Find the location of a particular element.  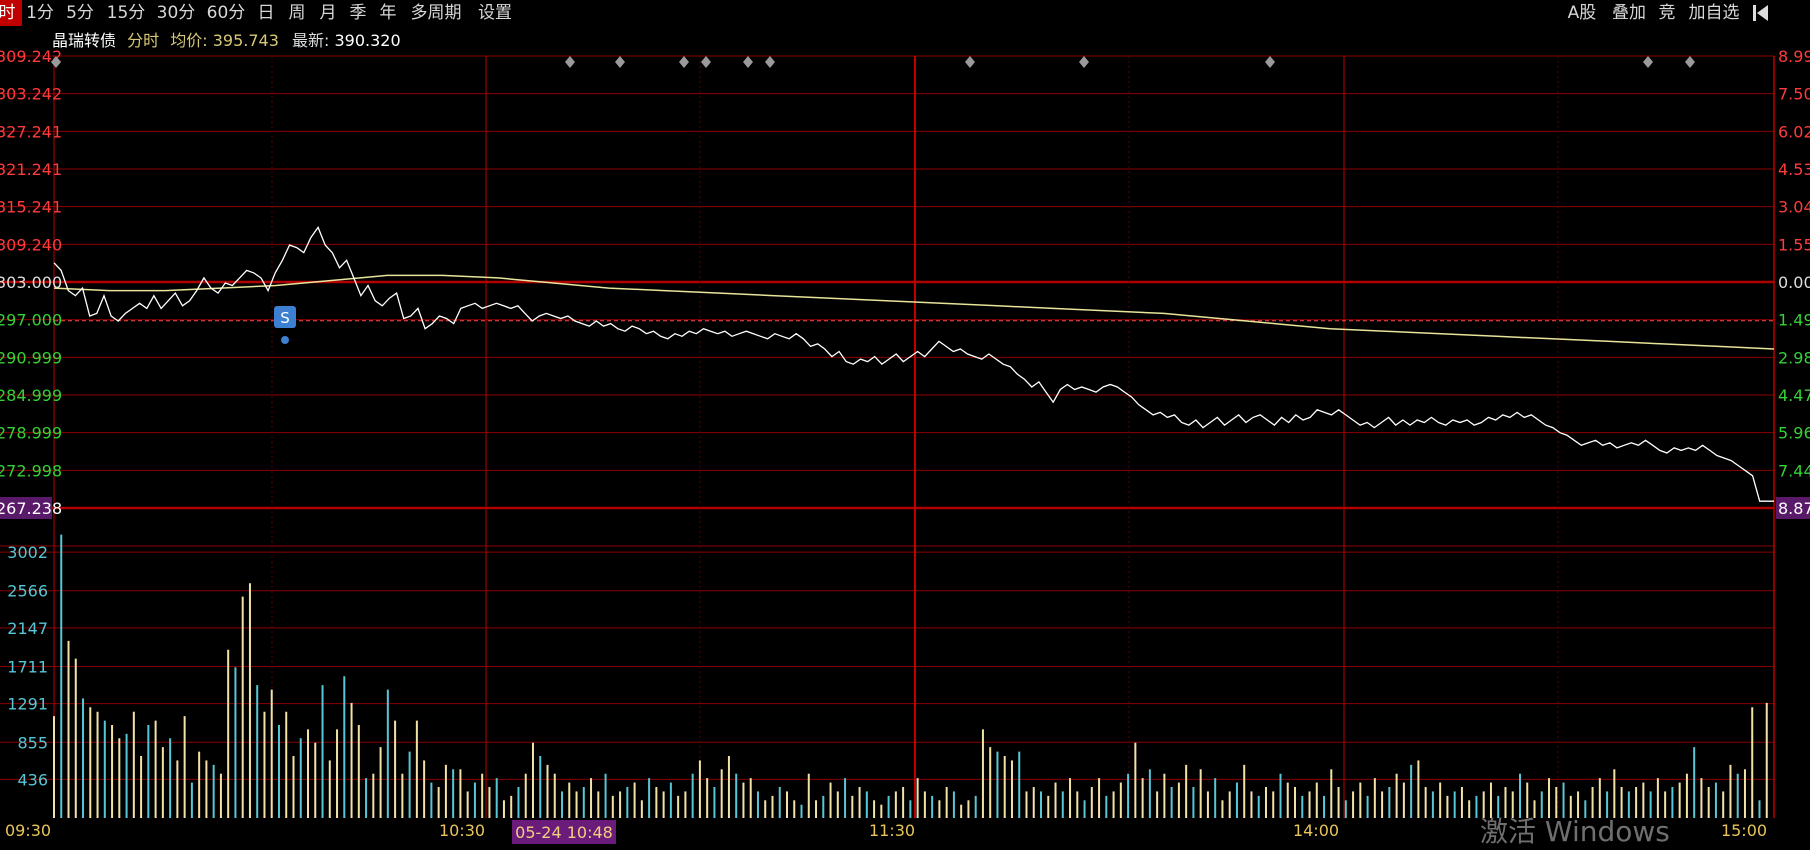

pct-tick: 8.87 is located at coordinates (1794, 508).